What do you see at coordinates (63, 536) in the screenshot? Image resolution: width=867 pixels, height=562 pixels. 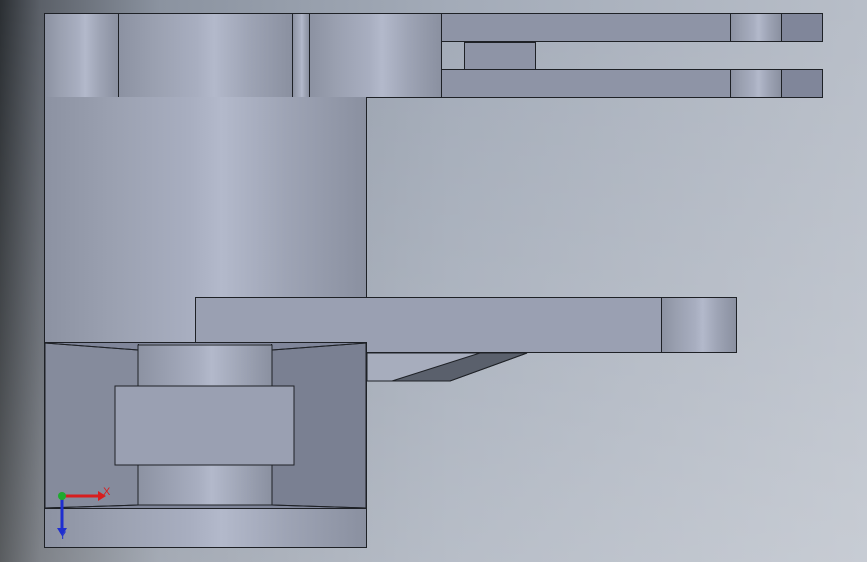 I see `y-axis-label: Y` at bounding box center [63, 536].